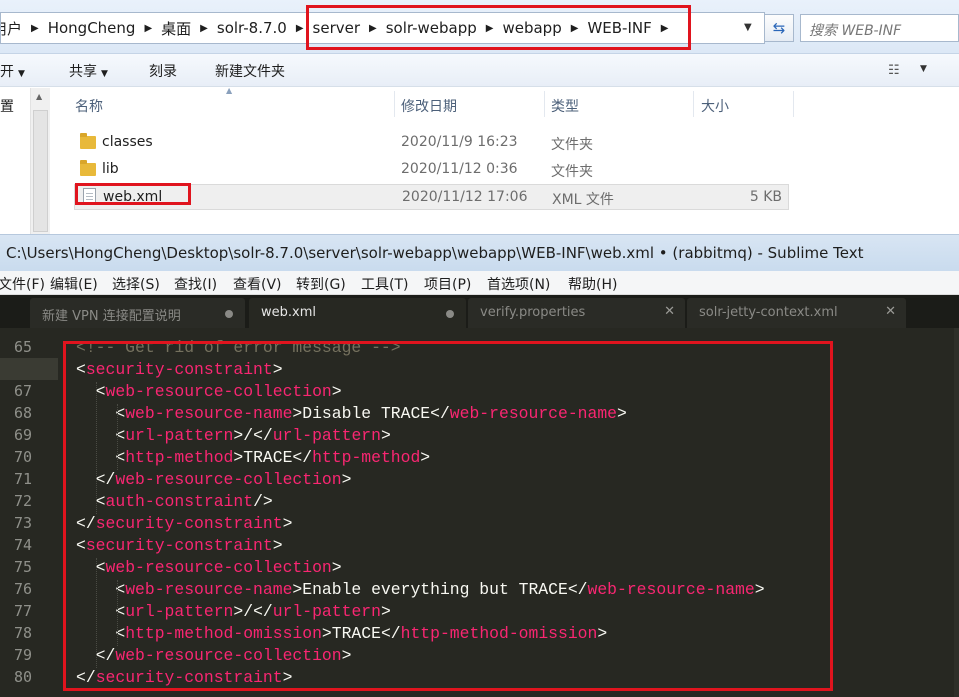 The width and height of the screenshot is (959, 697). Describe the element at coordinates (7, 106) in the screenshot. I see `nav-item-label: 置` at that location.